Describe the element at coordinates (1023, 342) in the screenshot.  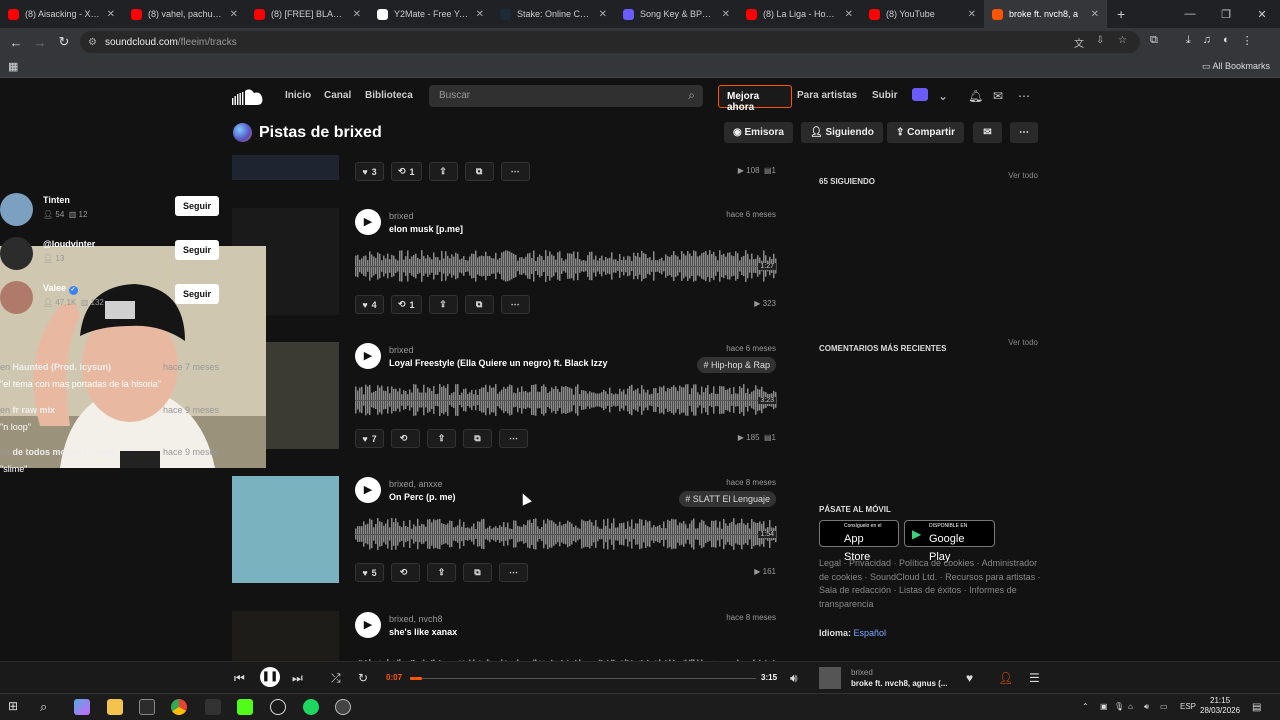
I see `comments-see-all: Ver todo` at that location.